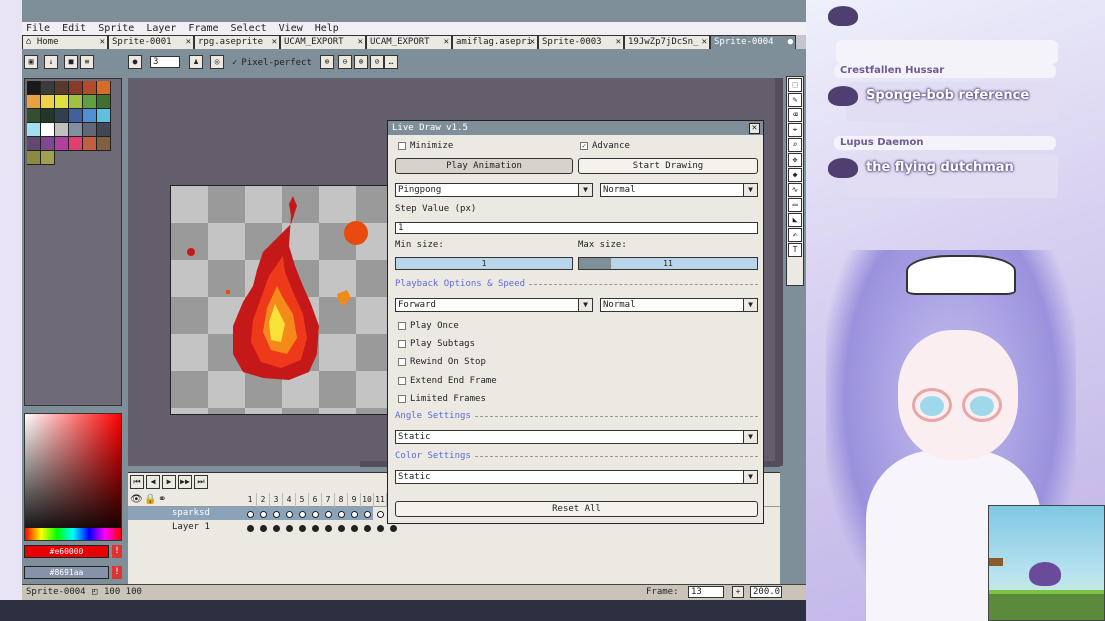 This screenshot has width=1105, height=621. What do you see at coordinates (162, 499) in the screenshot?
I see `link-icon: ⚭` at bounding box center [162, 499].